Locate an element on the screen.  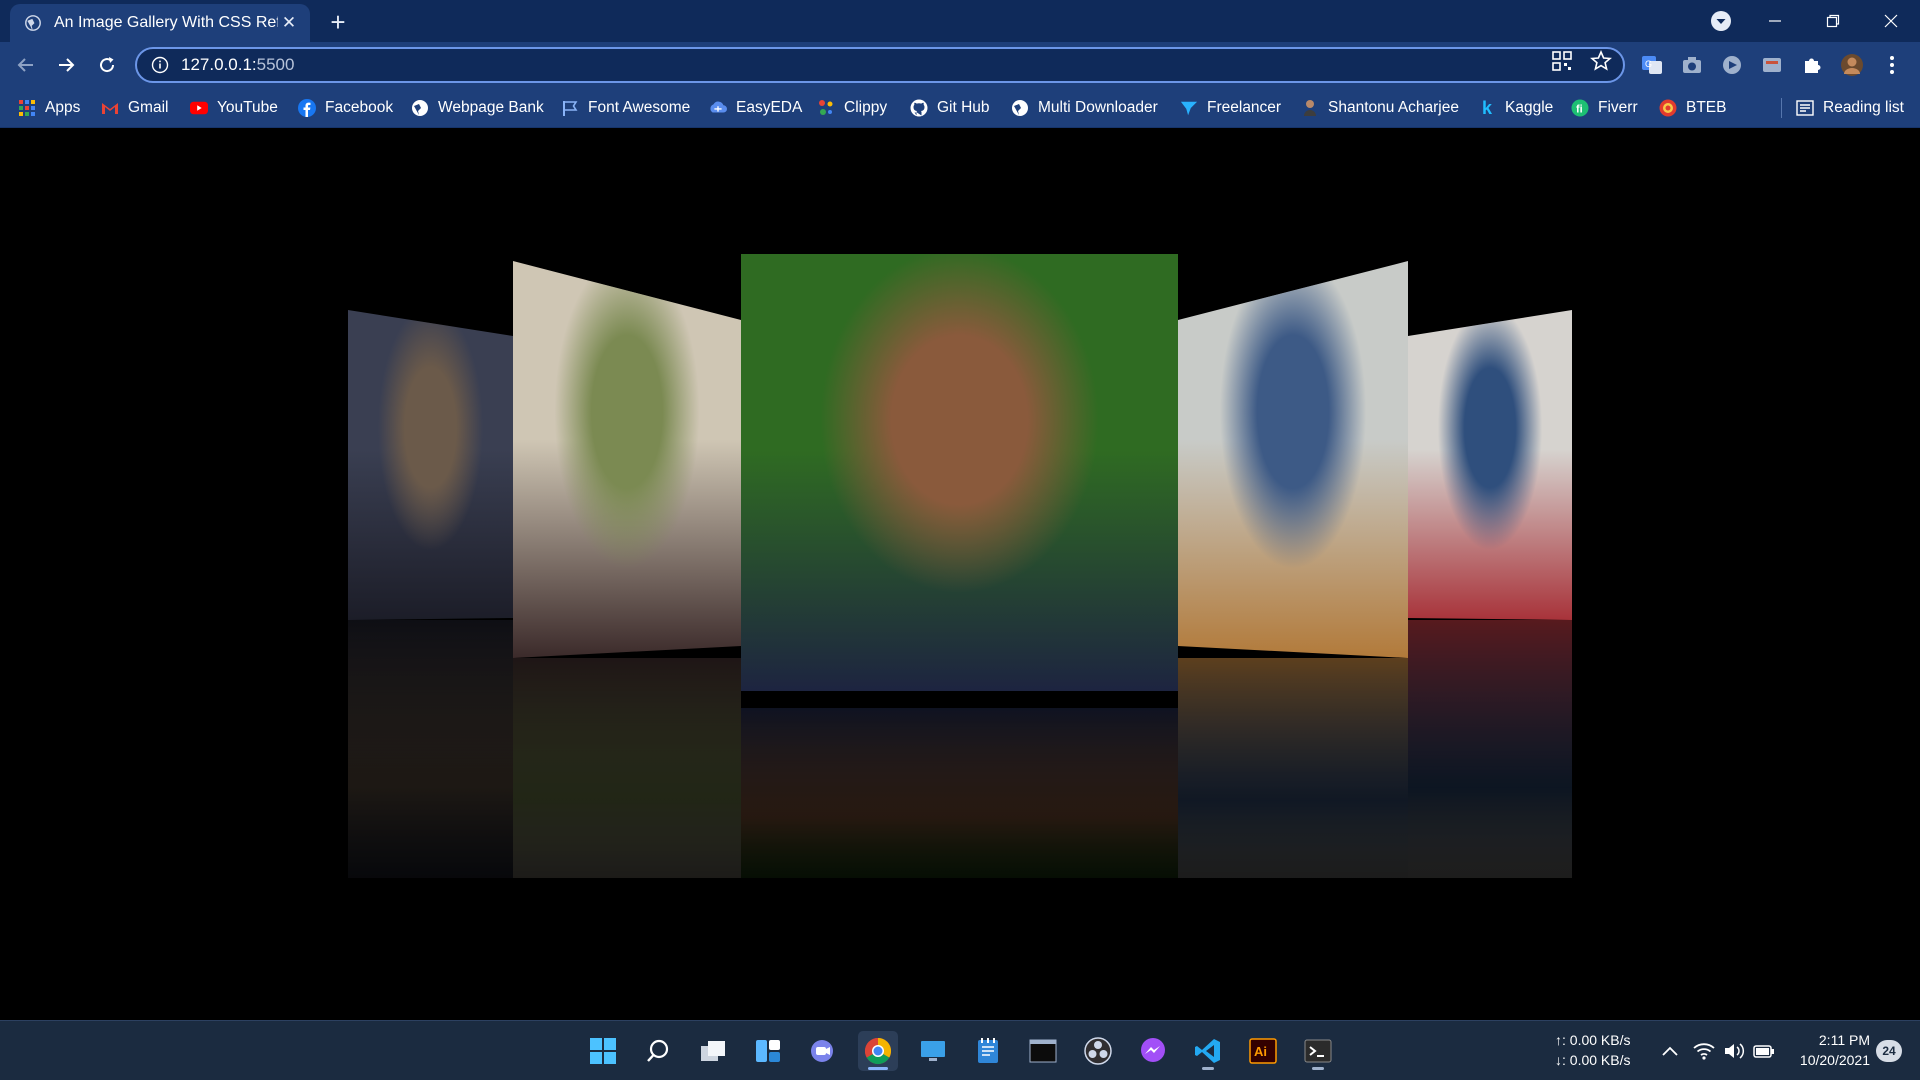
extension-video-icon is located at coordinates (1732, 65).